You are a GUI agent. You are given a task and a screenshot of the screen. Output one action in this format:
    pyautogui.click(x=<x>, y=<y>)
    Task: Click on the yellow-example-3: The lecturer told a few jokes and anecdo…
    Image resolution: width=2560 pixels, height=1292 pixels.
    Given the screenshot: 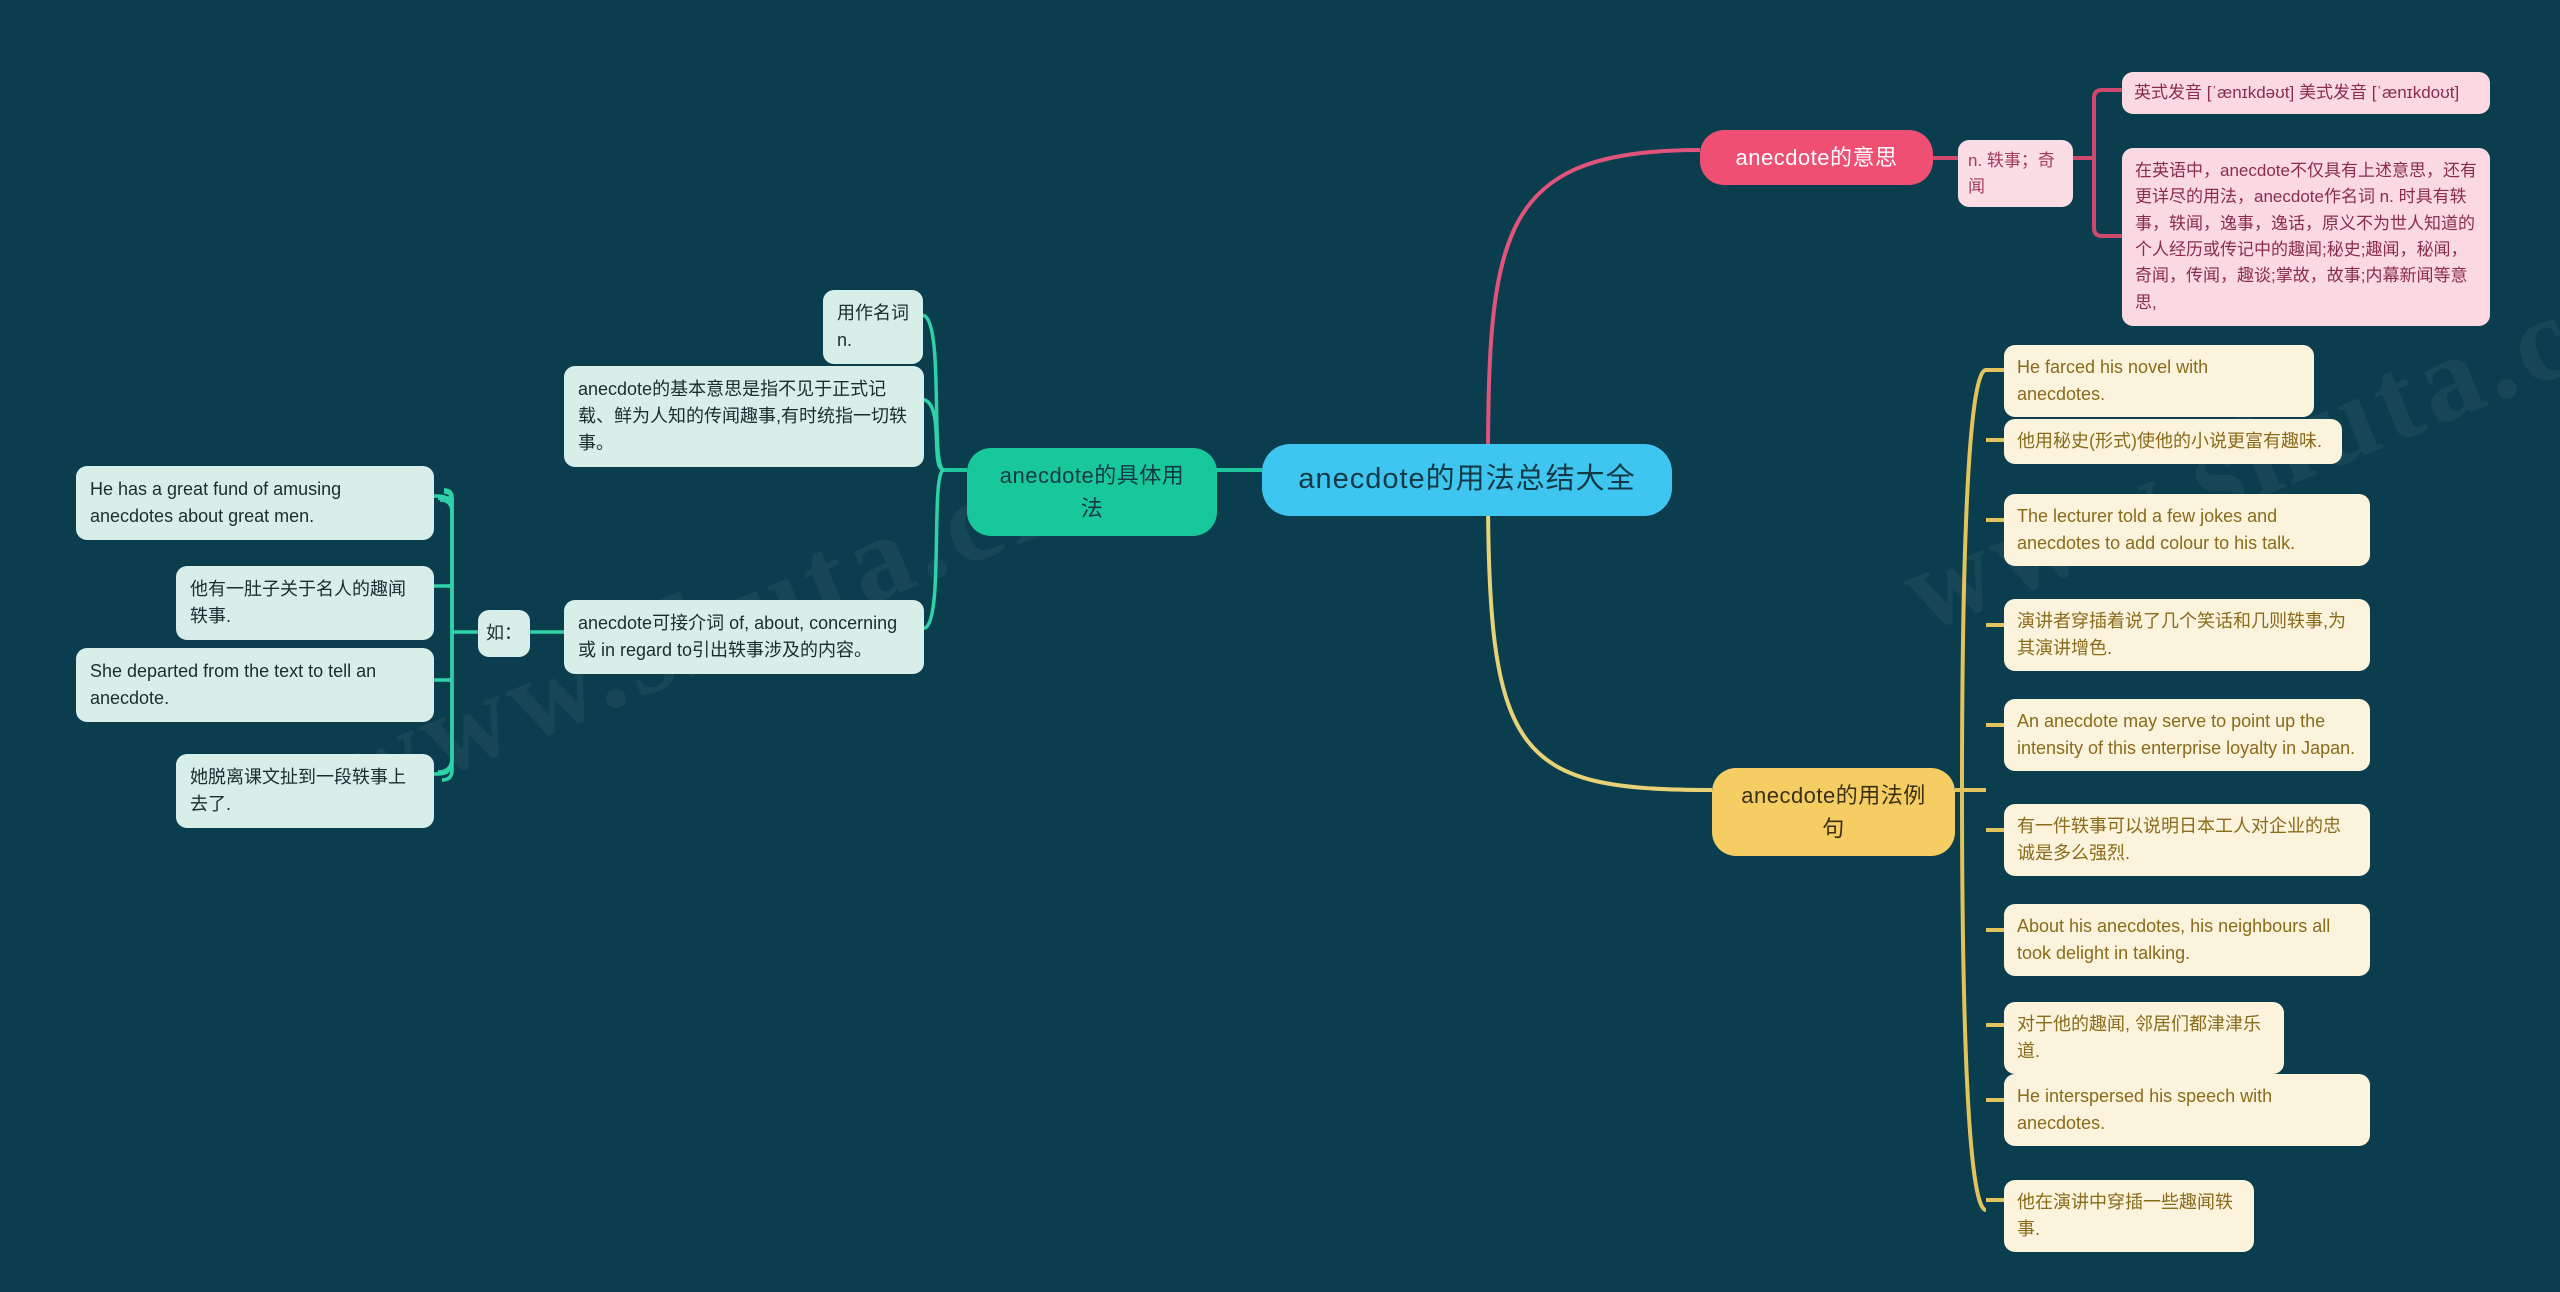 What is the action you would take?
    pyautogui.click(x=2187, y=530)
    